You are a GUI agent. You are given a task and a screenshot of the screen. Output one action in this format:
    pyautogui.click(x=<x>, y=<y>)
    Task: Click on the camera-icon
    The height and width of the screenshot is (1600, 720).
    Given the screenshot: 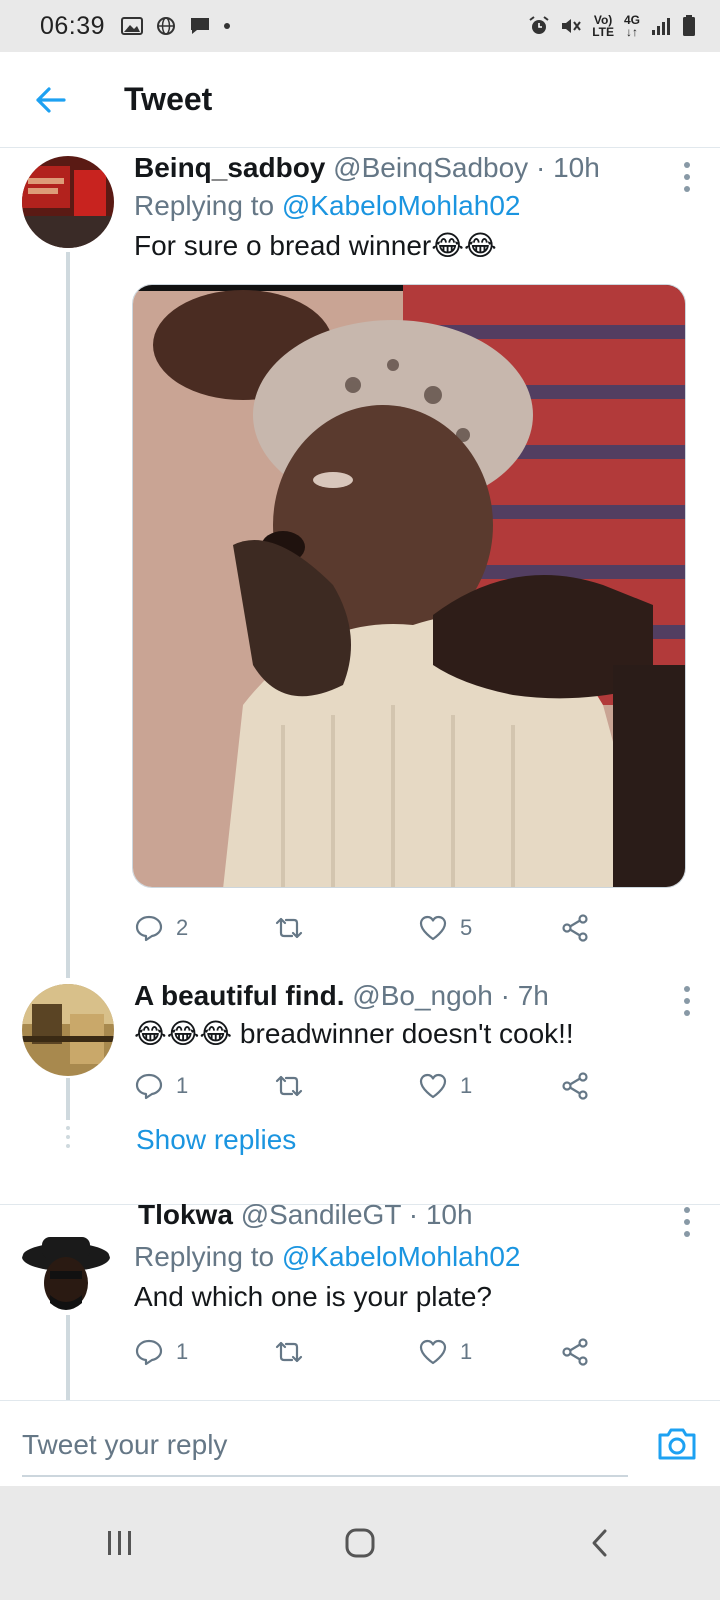 What is the action you would take?
    pyautogui.click(x=677, y=1444)
    